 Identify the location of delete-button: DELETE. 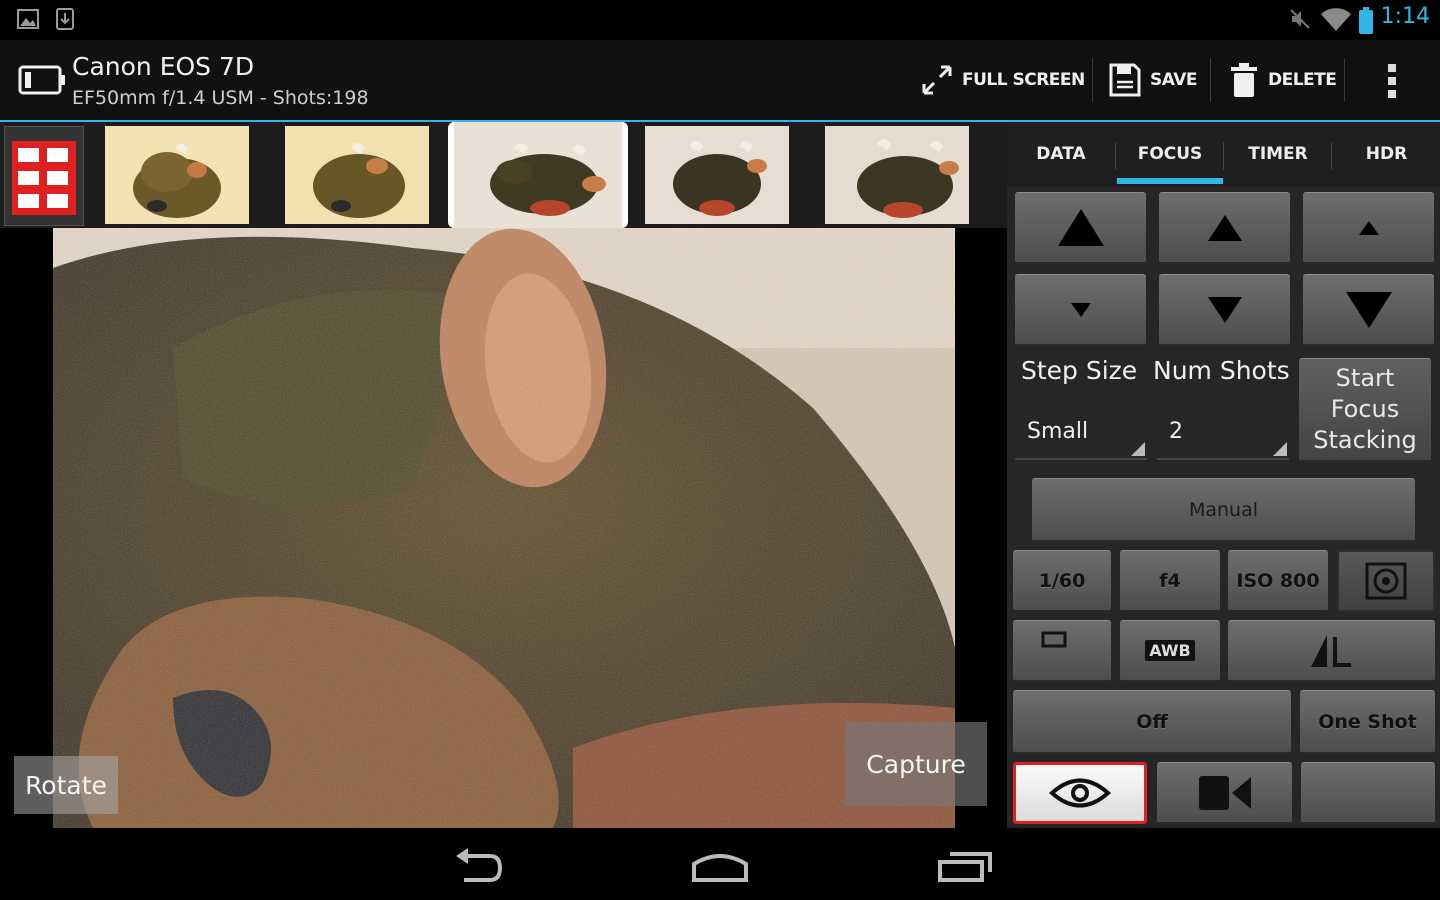
(1282, 80).